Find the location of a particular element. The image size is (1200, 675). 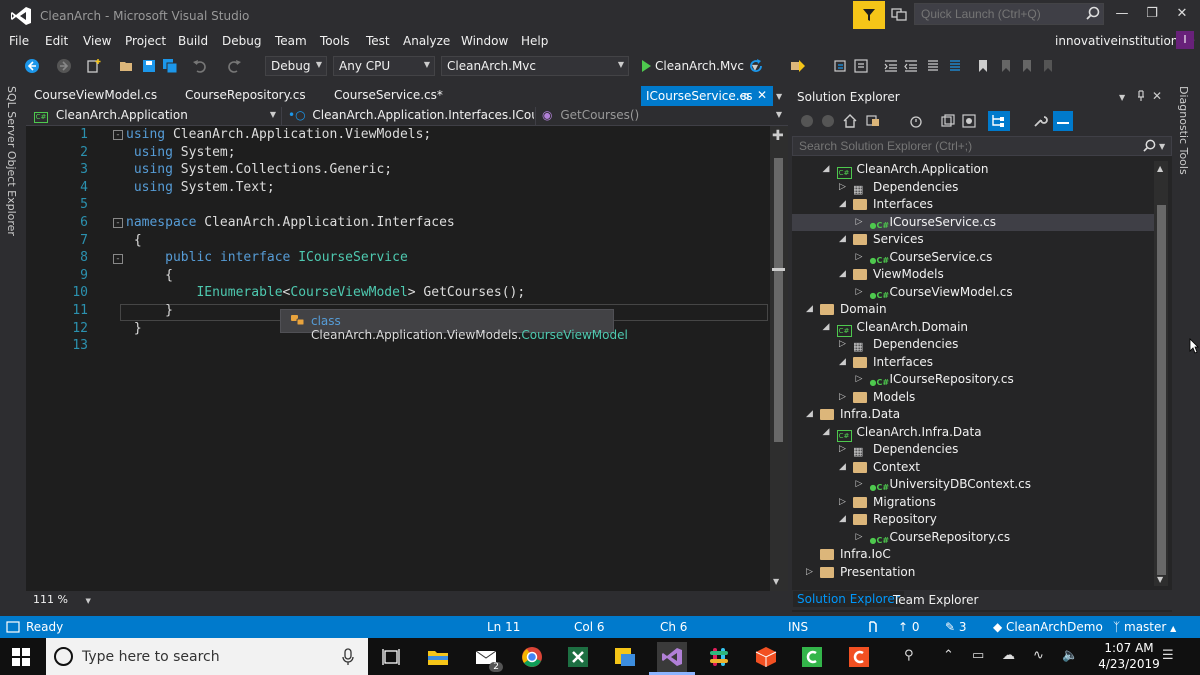

tree-item: Infra.IoC is located at coordinates (973, 555).